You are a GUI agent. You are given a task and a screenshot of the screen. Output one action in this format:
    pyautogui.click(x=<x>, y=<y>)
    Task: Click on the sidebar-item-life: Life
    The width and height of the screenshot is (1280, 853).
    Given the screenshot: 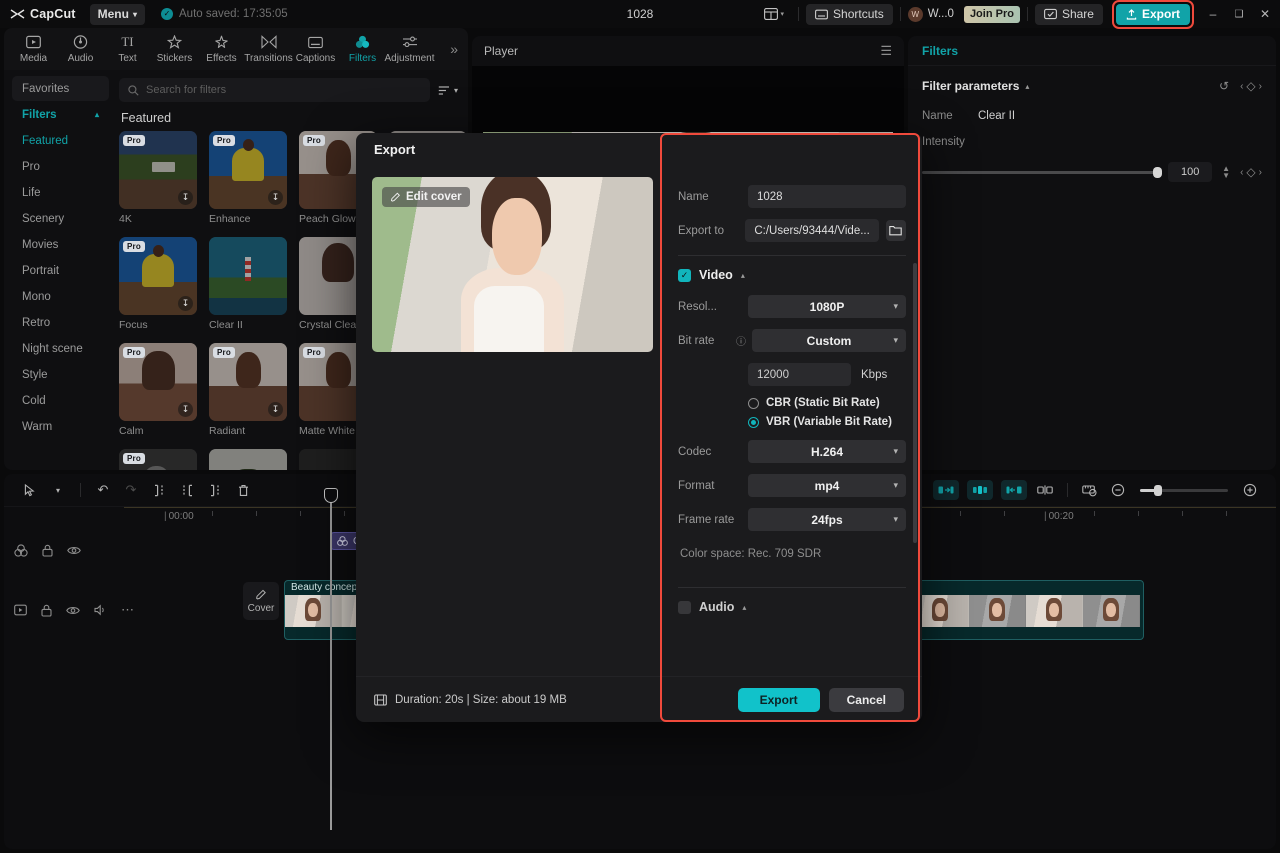 What is the action you would take?
    pyautogui.click(x=60, y=192)
    